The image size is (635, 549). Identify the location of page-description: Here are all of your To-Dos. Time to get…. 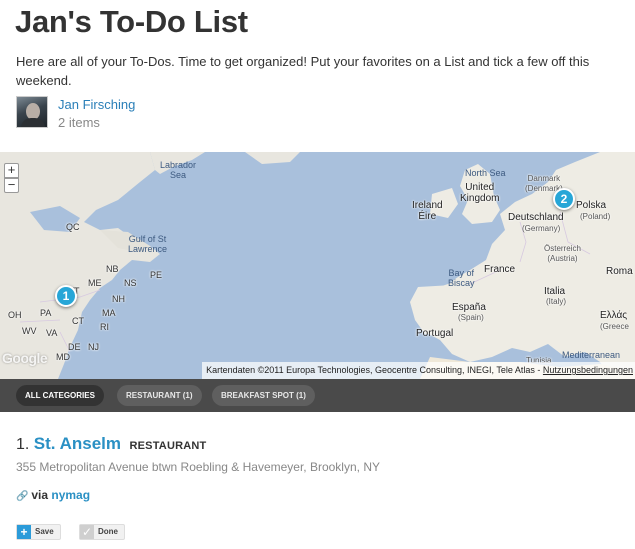
(303, 71).